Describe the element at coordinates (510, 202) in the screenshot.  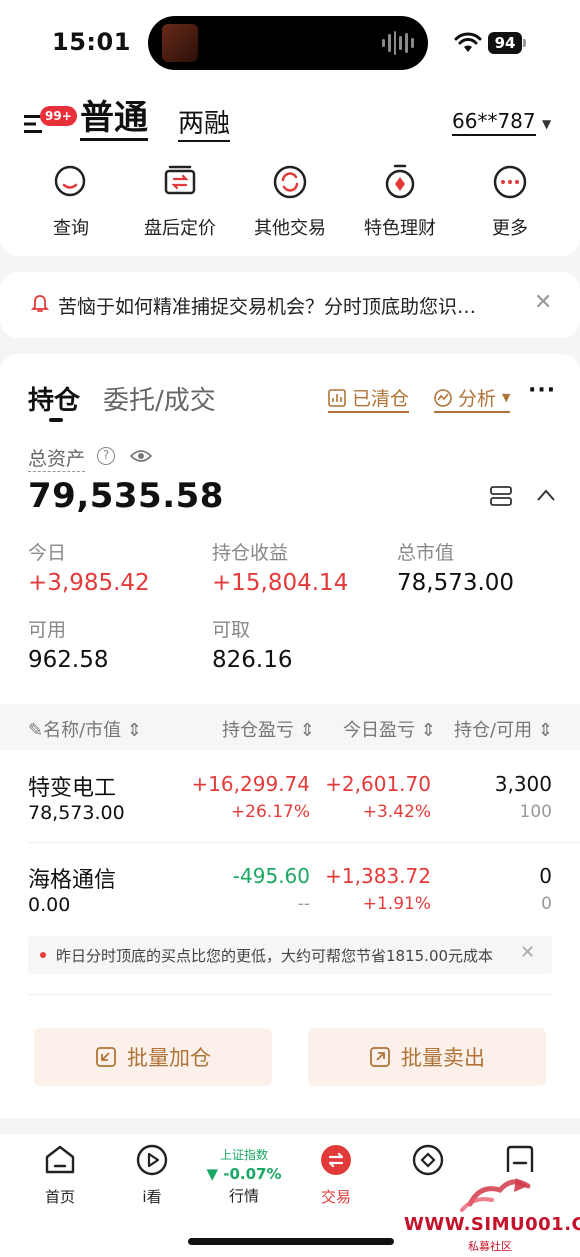
I see `quick-action-more: 更多` at that location.